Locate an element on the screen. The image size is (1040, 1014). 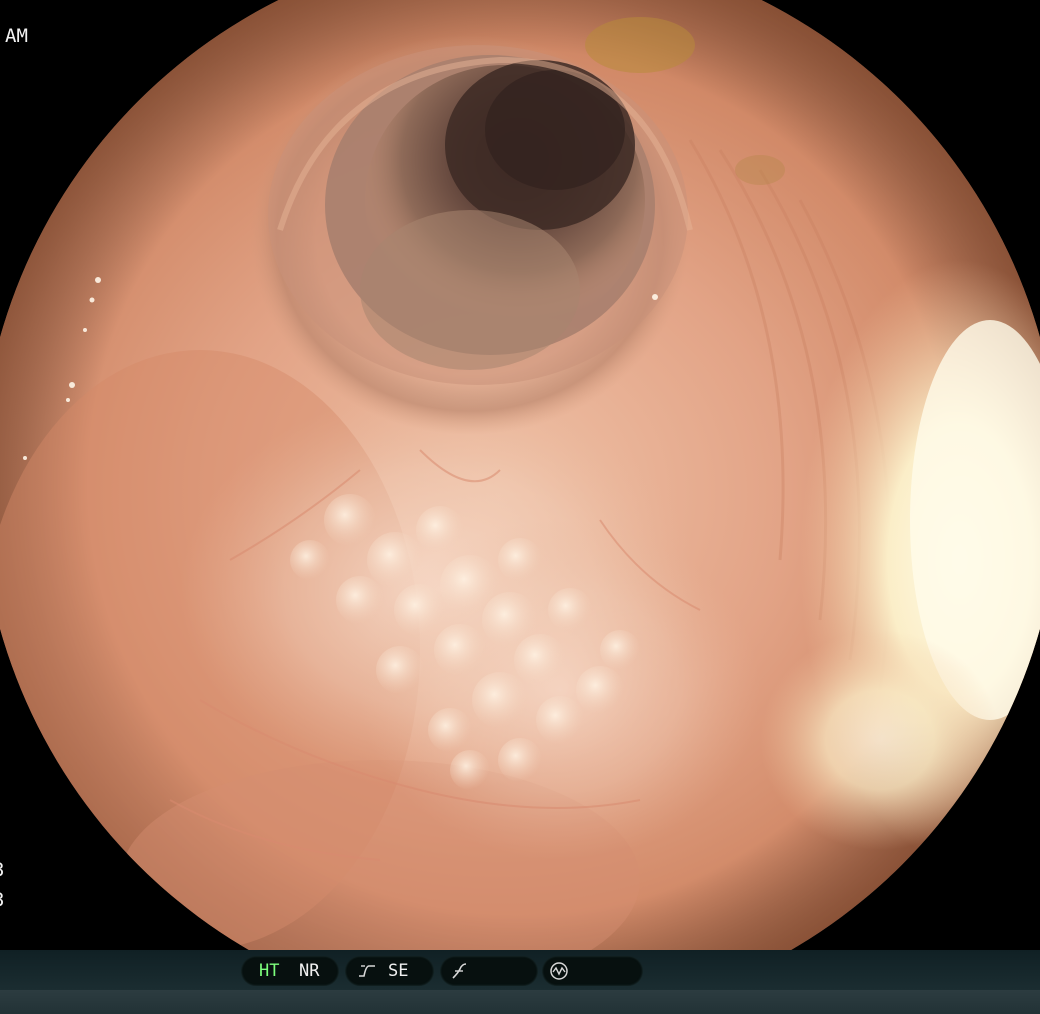
side-mark-top: 3 is located at coordinates (2, 870).